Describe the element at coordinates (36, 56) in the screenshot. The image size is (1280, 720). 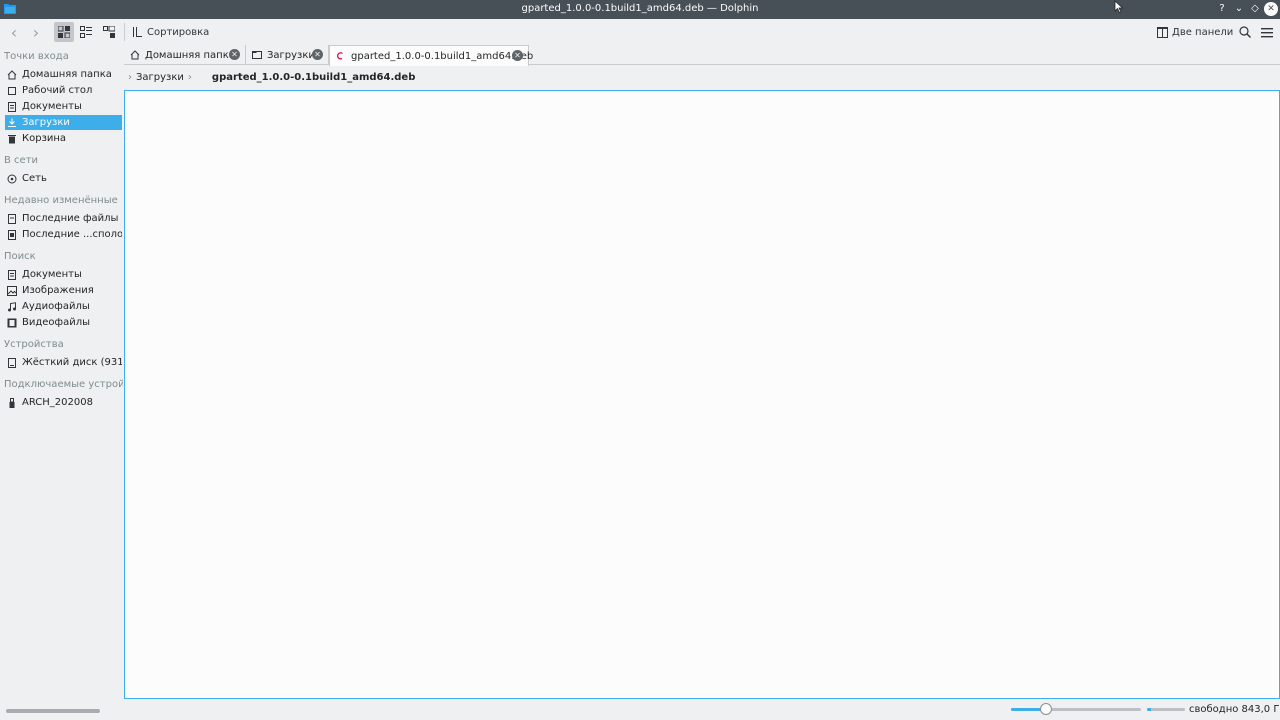
I see `section-title-entry-points: Точки входа` at that location.